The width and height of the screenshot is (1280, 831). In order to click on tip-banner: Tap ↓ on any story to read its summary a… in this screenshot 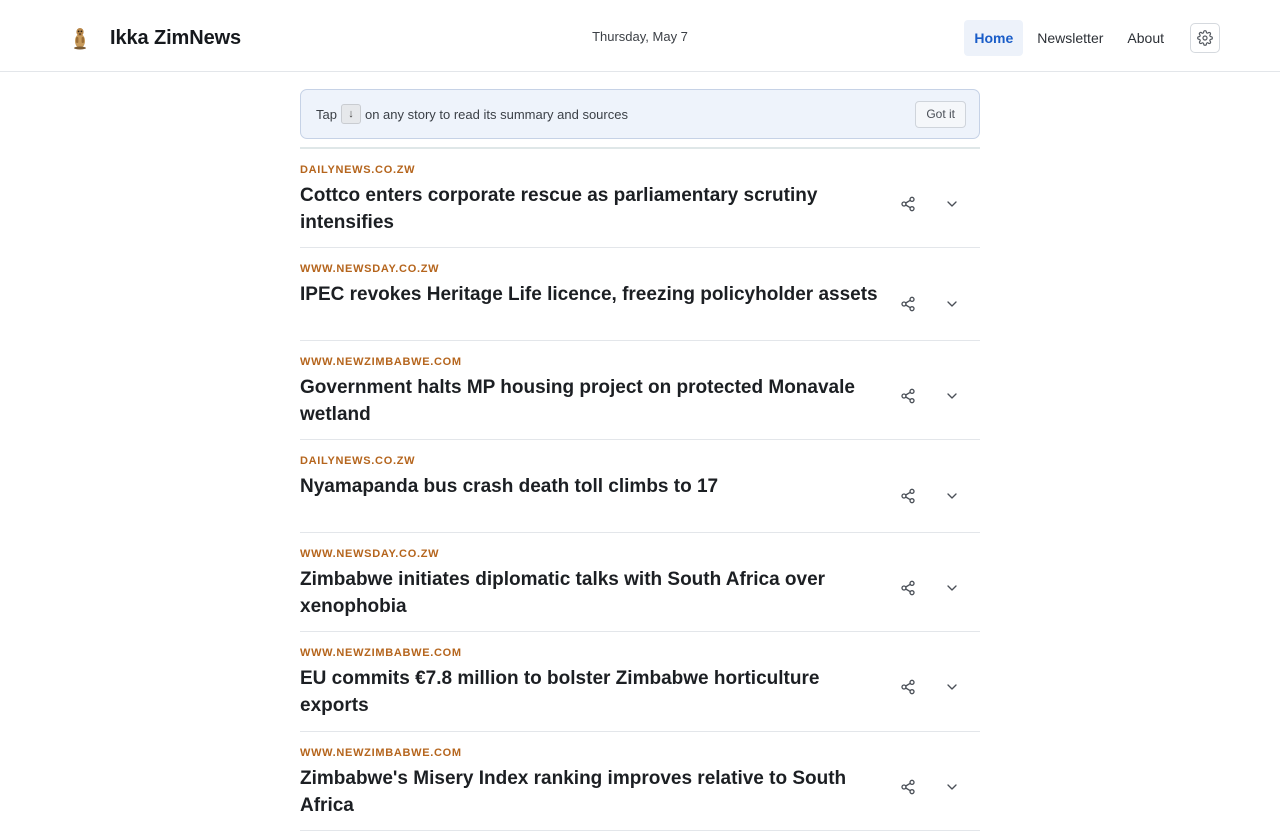, I will do `click(640, 114)`.